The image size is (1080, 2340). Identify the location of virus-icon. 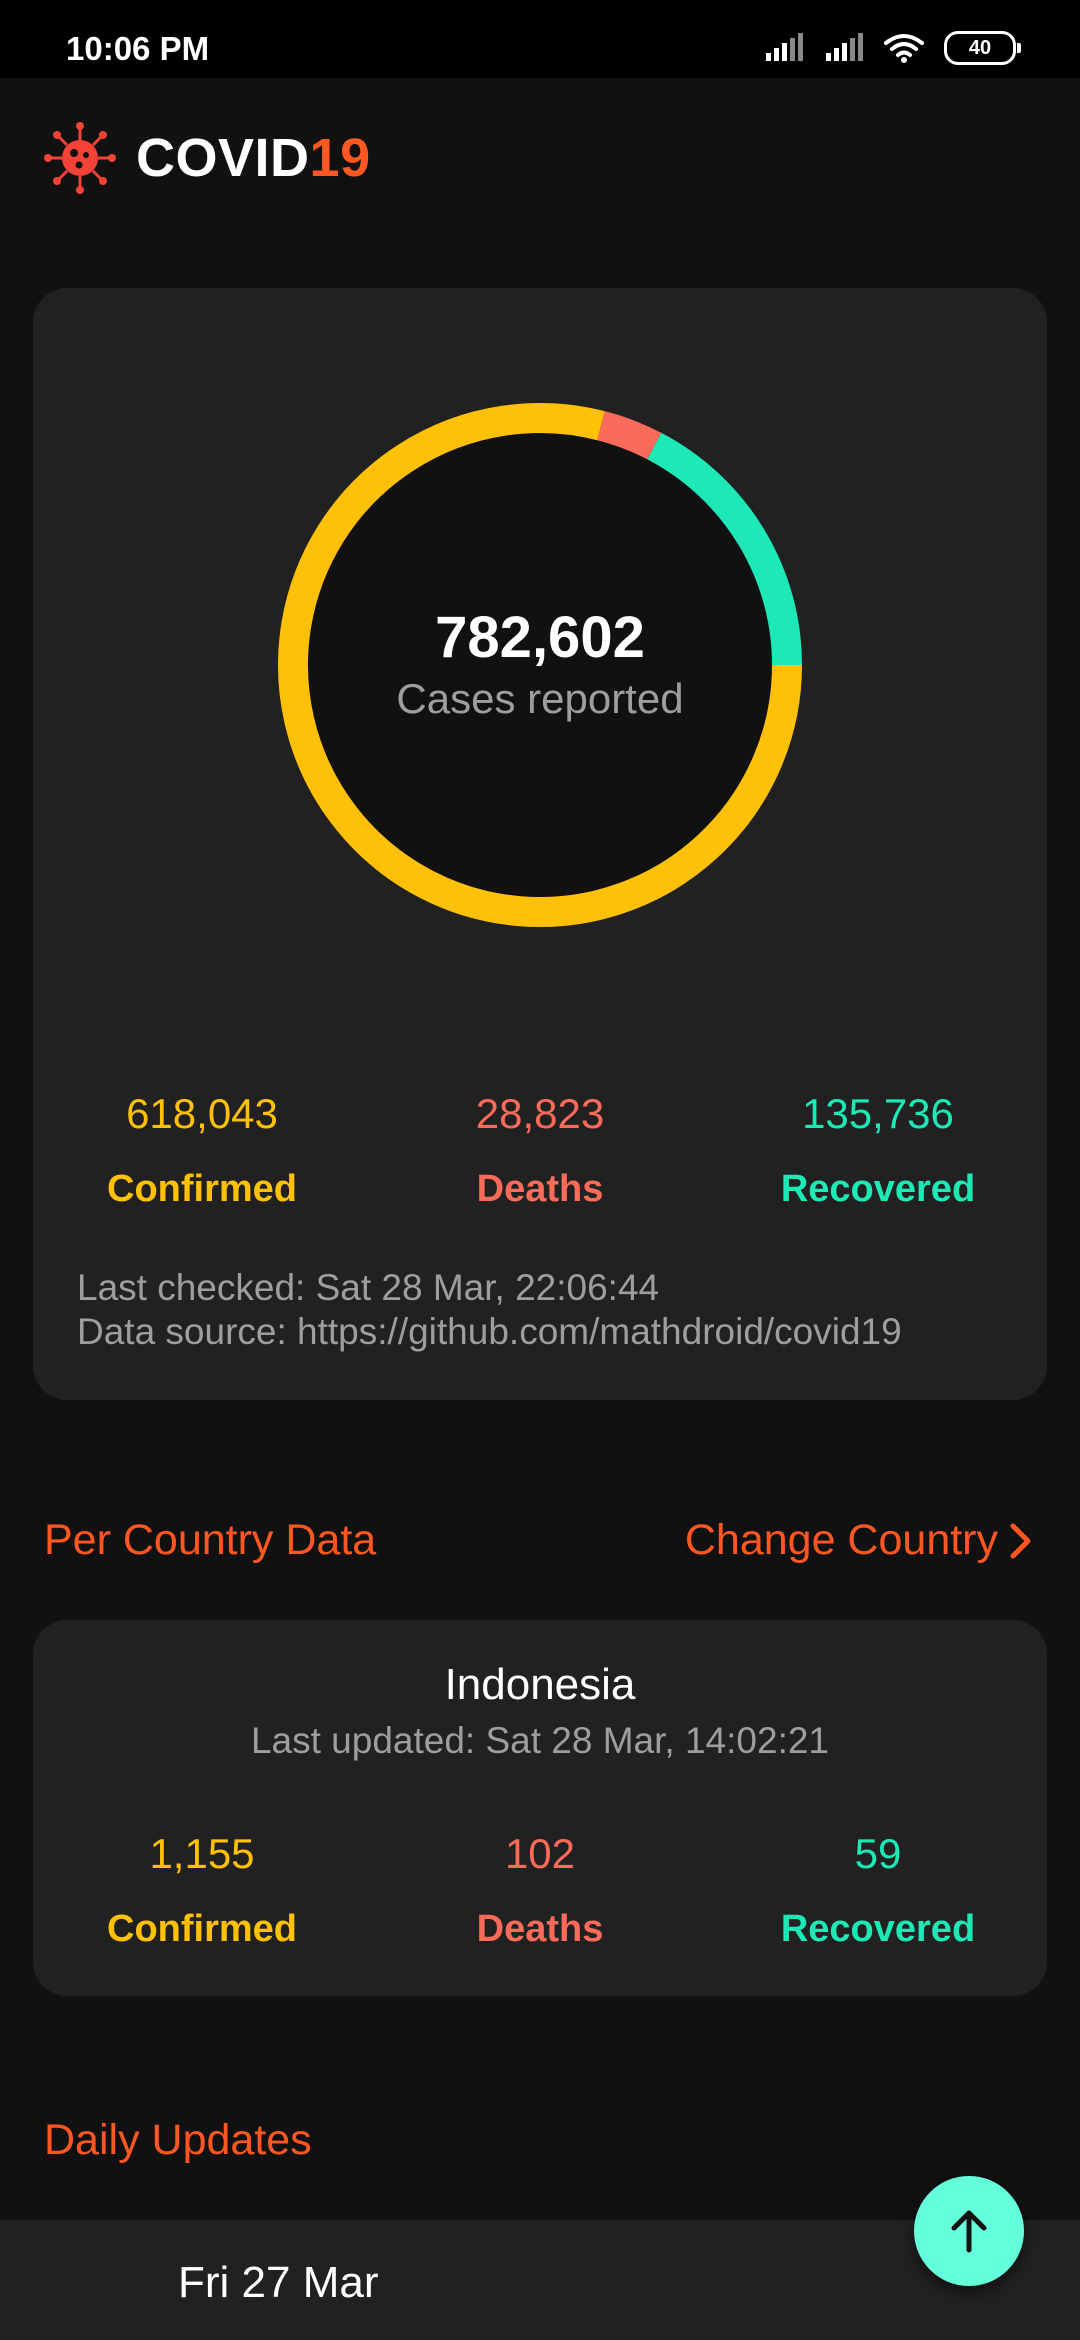
(80, 158).